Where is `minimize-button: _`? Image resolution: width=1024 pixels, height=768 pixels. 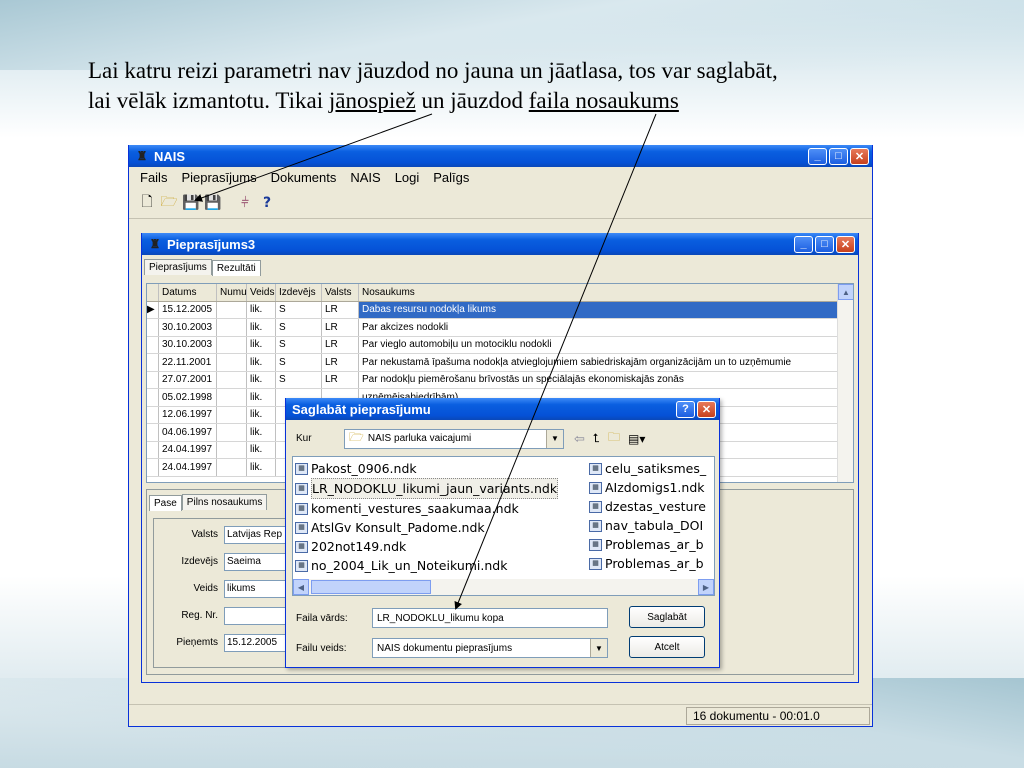
minimize-button: _ is located at coordinates (817, 156).